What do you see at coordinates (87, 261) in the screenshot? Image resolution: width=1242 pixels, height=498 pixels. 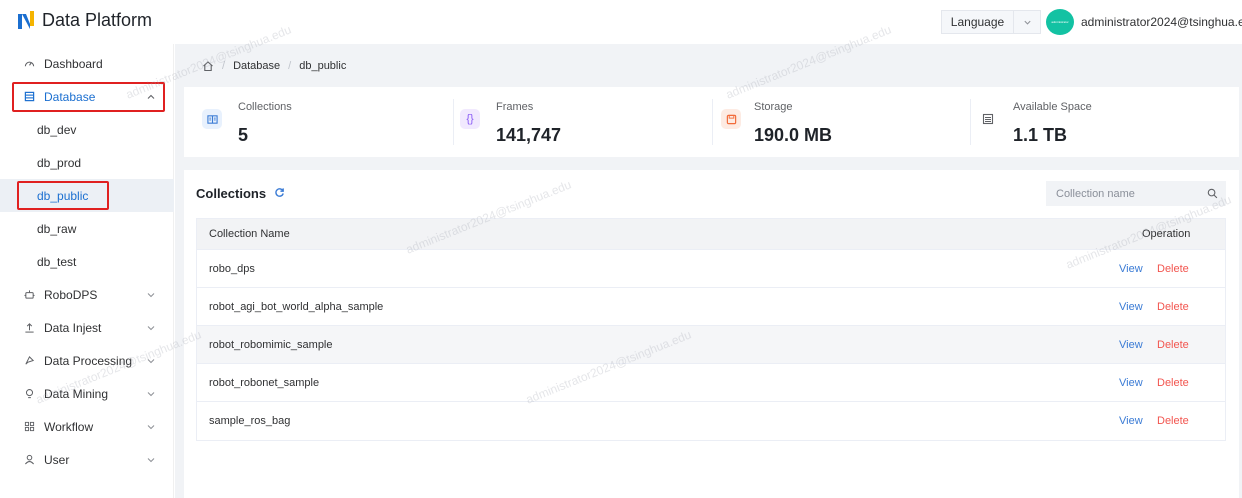 I see `sidebar-item-db-test: db_test` at bounding box center [87, 261].